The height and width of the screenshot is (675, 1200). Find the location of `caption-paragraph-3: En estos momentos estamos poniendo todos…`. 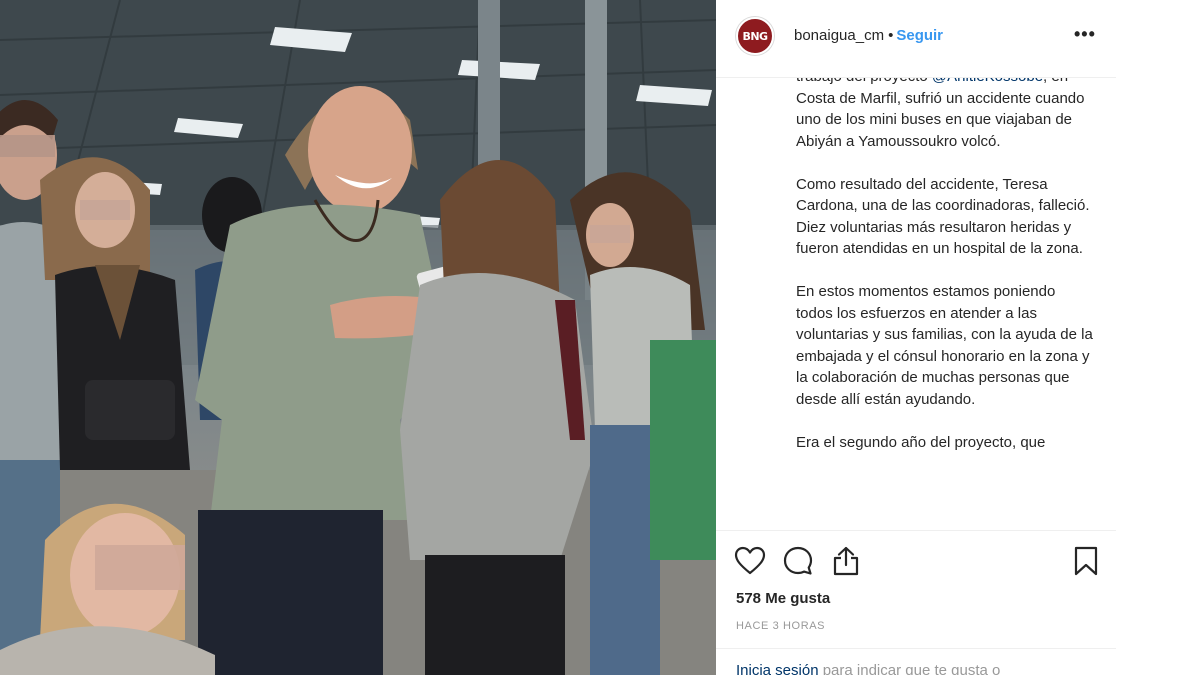

caption-paragraph-3: En estos momentos estamos poniendo todos… is located at coordinates (944, 345).